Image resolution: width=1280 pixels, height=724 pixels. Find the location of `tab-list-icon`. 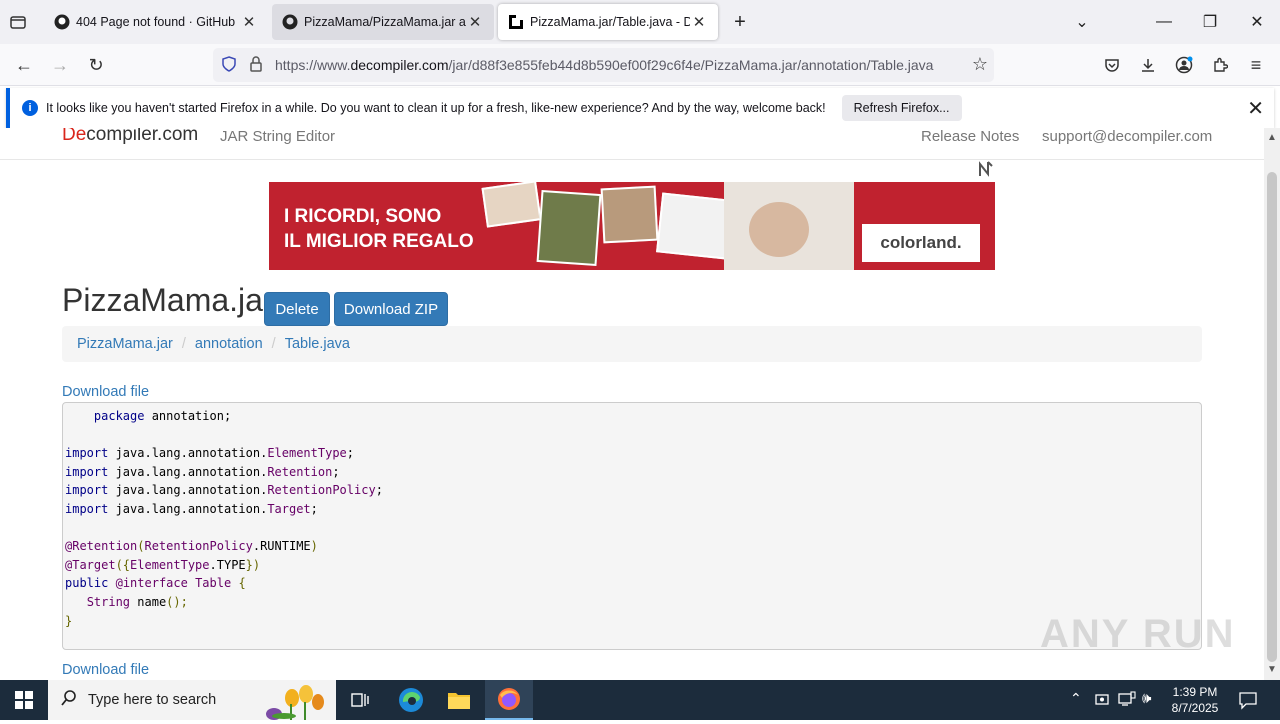

tab-list-icon is located at coordinates (19, 22).